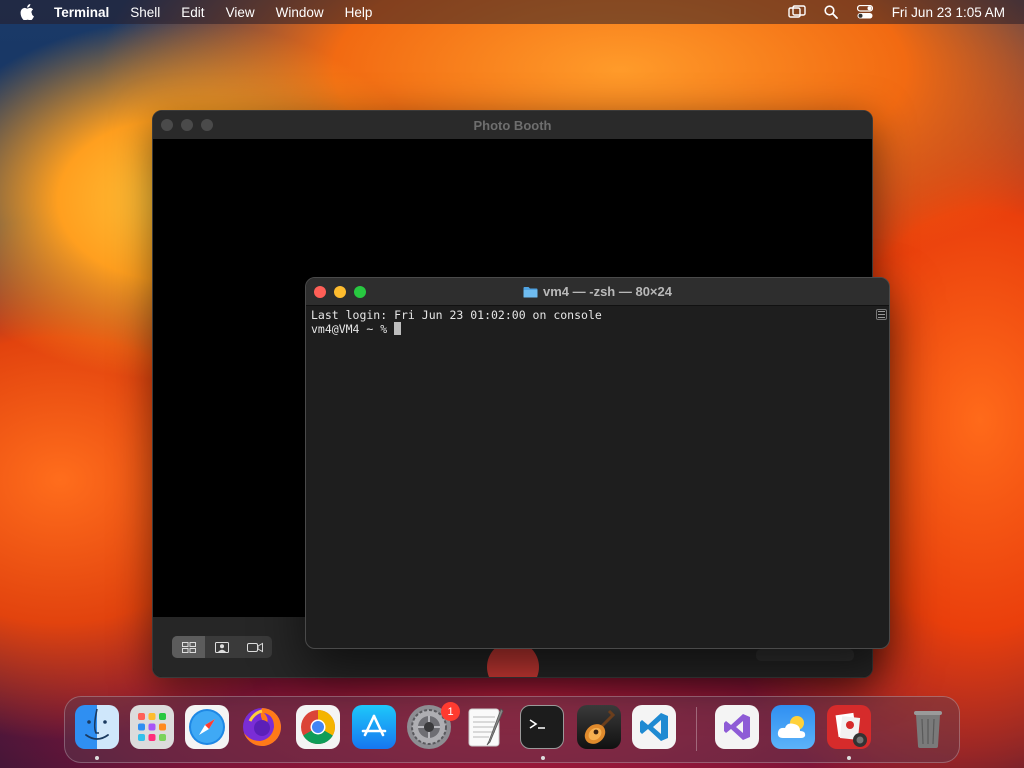 Image resolution: width=1024 pixels, height=768 pixels. I want to click on folder-icon, so click(530, 291).